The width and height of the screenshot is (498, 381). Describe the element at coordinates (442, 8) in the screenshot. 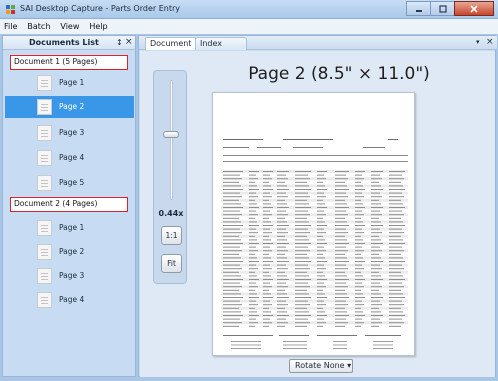

I see `maximize-button` at that location.